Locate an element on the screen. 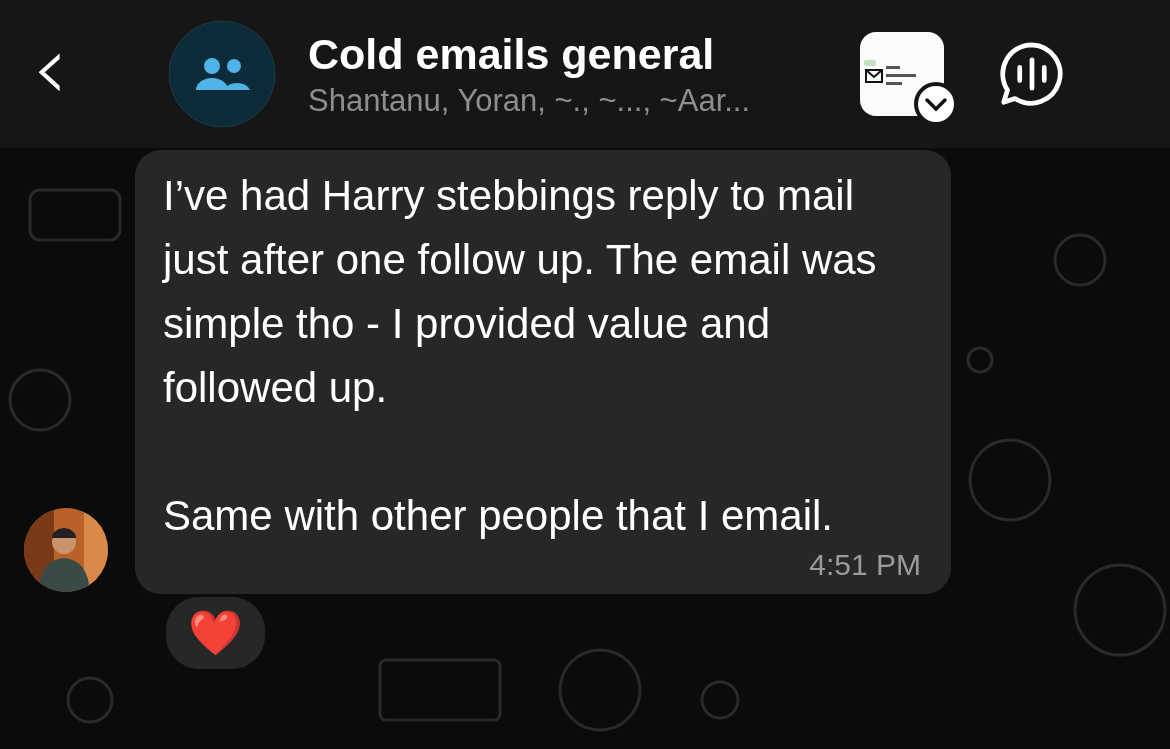 This screenshot has width=1170, height=749. back-button: ‹ is located at coordinates (50, 74).